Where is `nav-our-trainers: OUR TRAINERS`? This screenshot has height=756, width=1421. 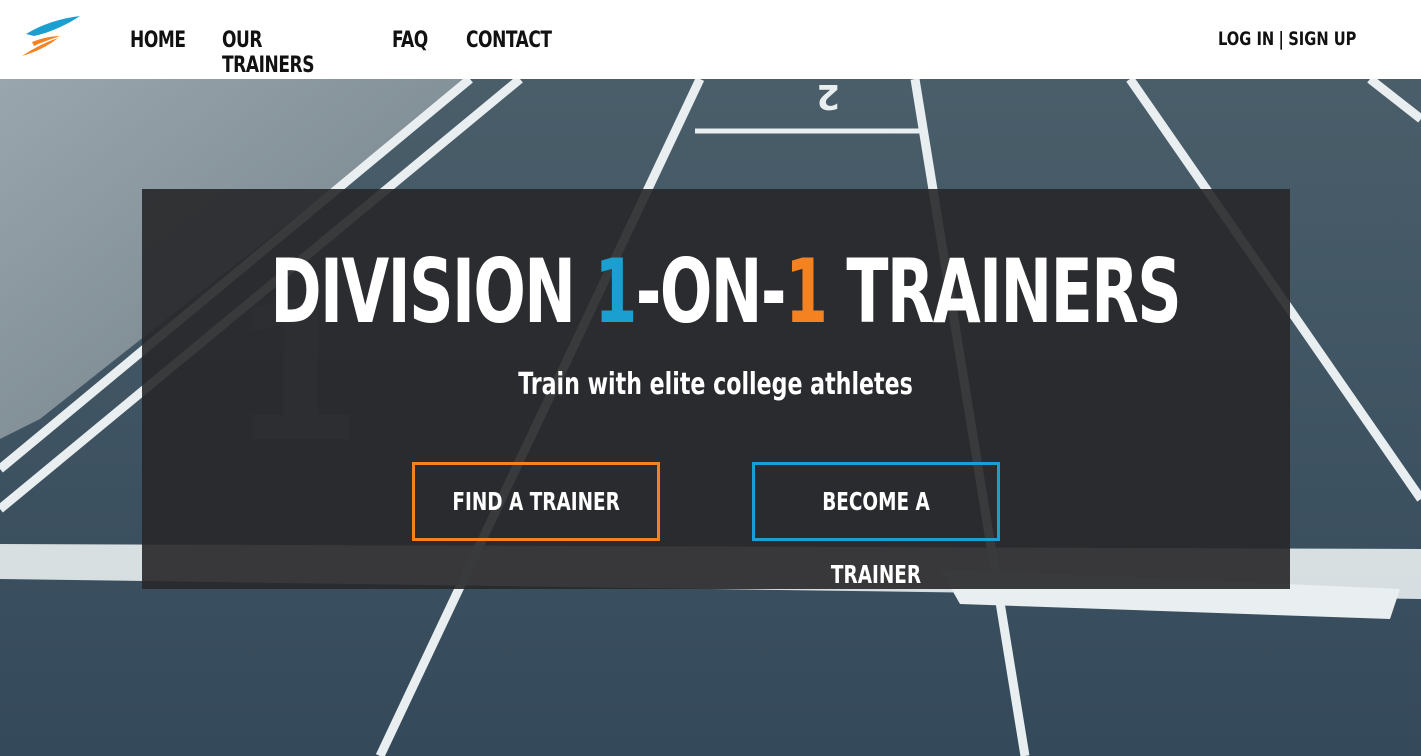
nav-our-trainers: OUR TRAINERS is located at coordinates (278, 53).